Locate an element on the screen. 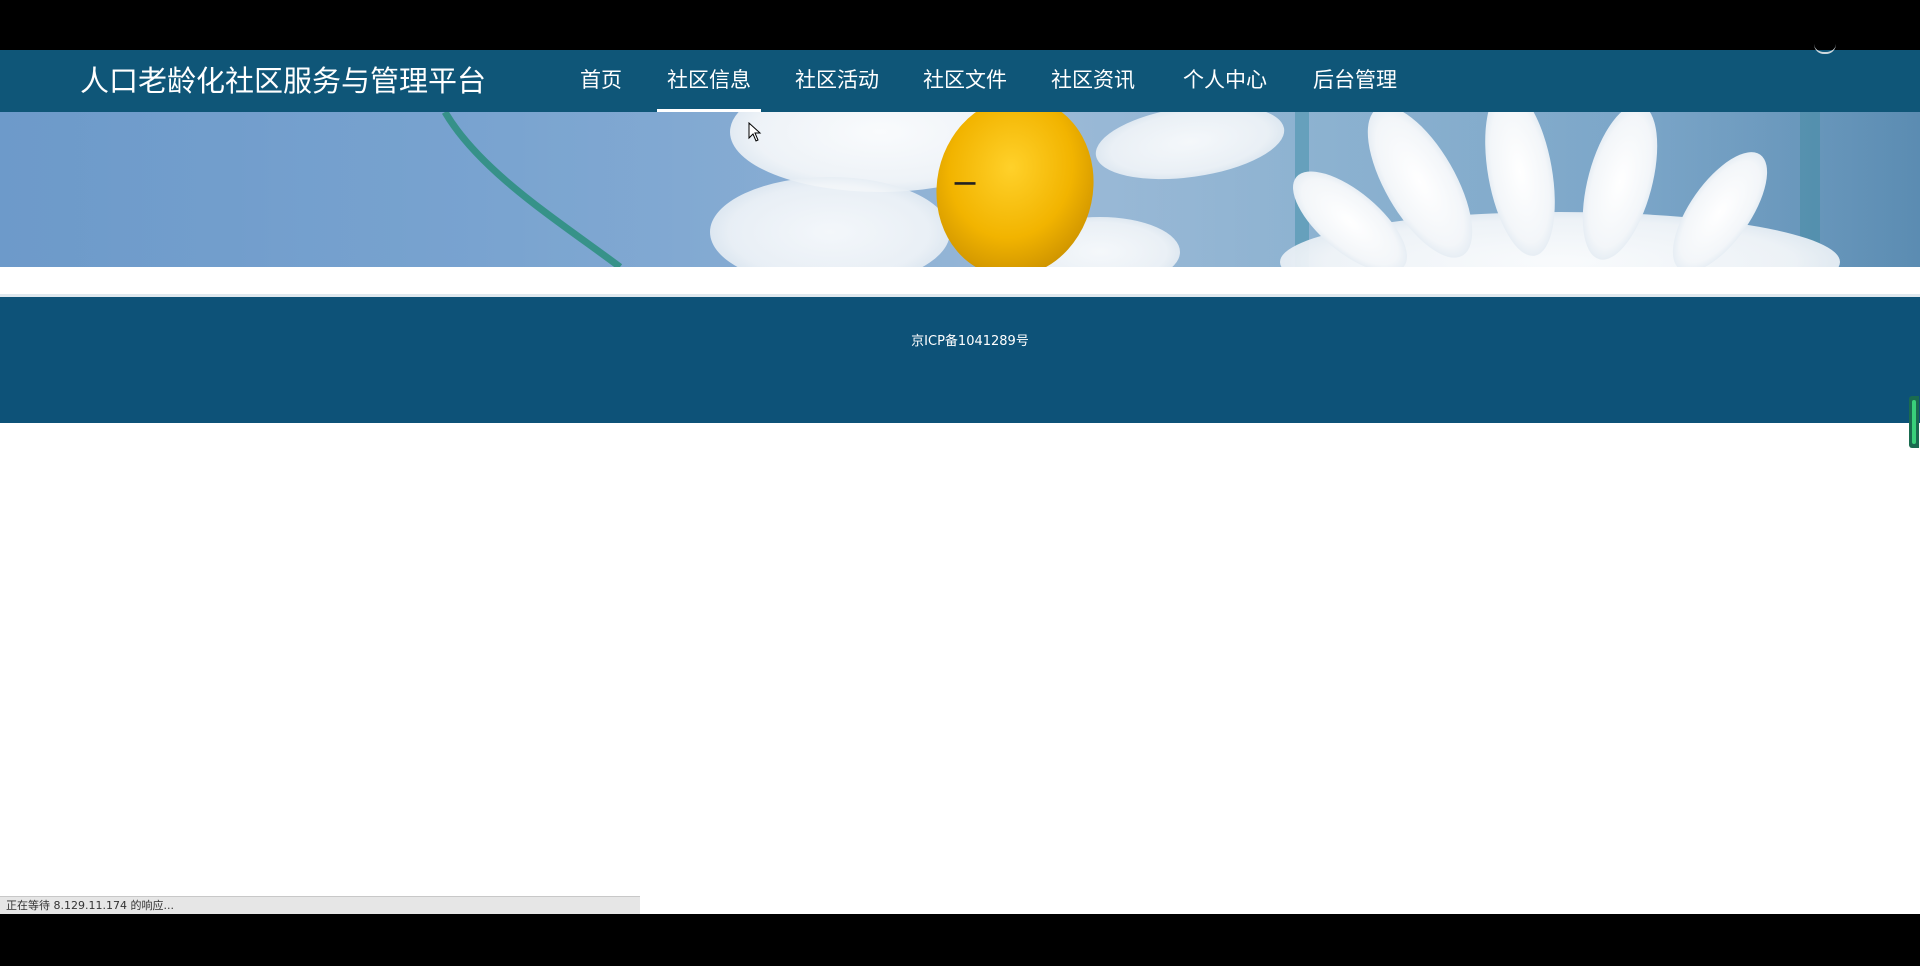 The image size is (1920, 966). banner-title: 一 is located at coordinates (964, 185).